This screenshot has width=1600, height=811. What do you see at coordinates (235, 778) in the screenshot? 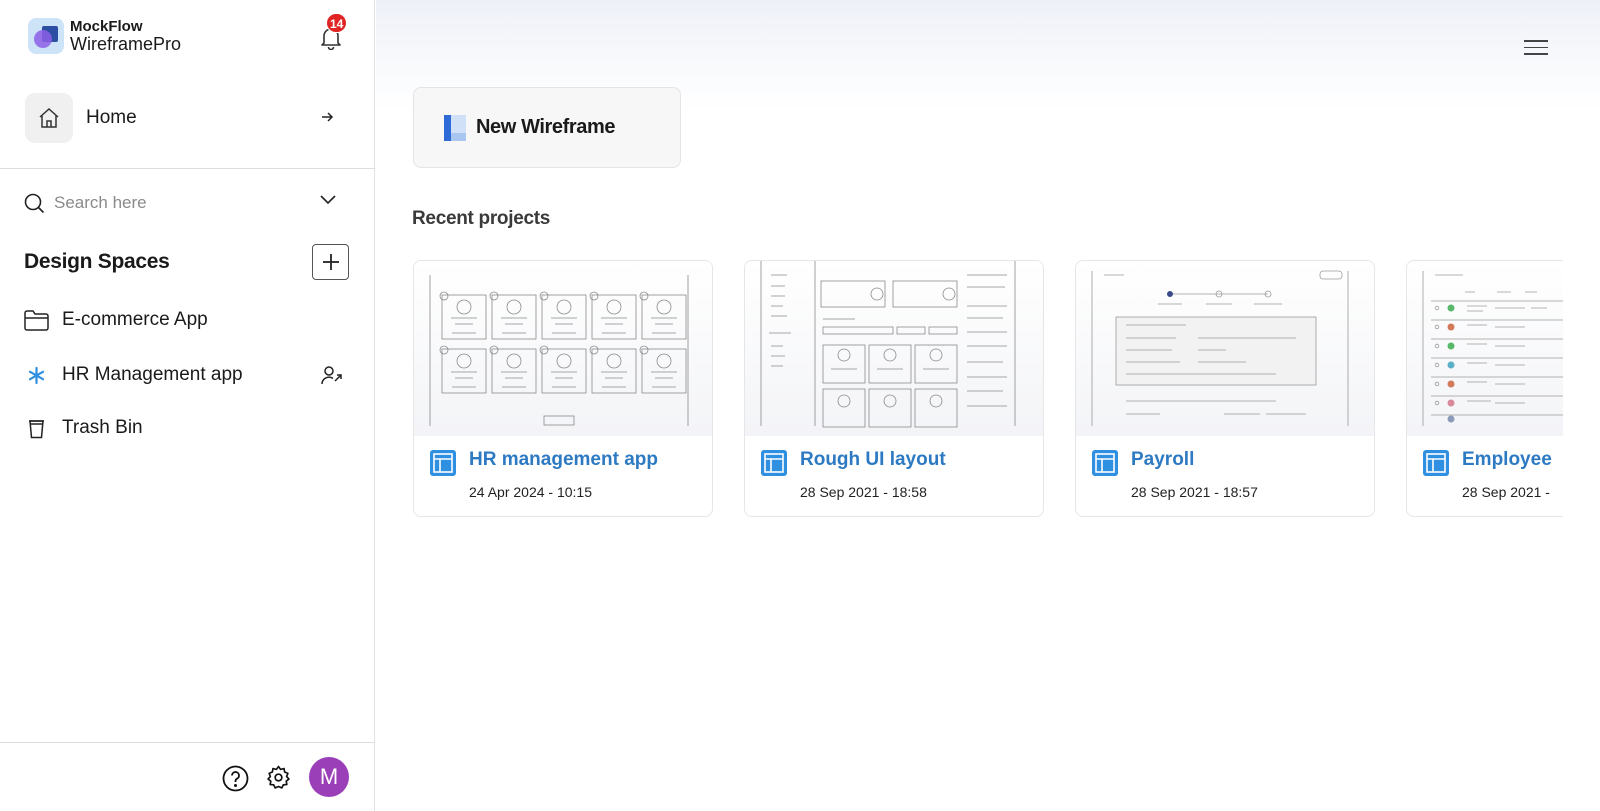
I see `help-icon` at bounding box center [235, 778].